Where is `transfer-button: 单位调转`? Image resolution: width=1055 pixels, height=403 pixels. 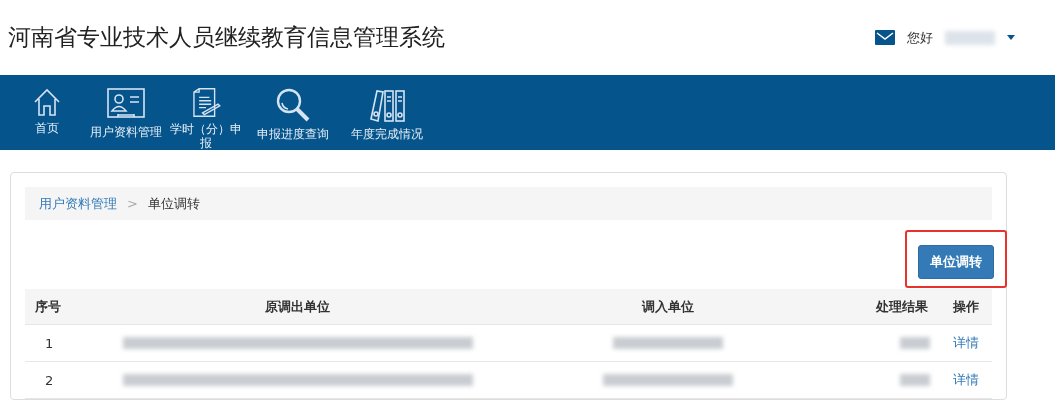
transfer-button: 单位调转 is located at coordinates (956, 262).